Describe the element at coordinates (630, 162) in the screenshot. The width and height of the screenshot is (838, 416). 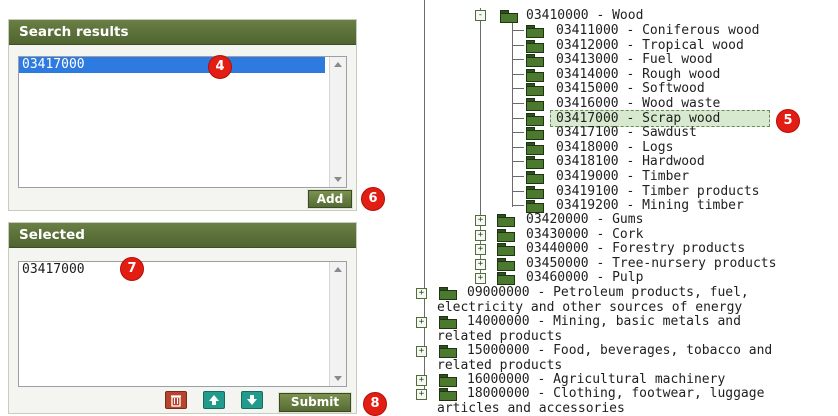
I see `tree-node-label: 03418100 - Hardwood` at that location.